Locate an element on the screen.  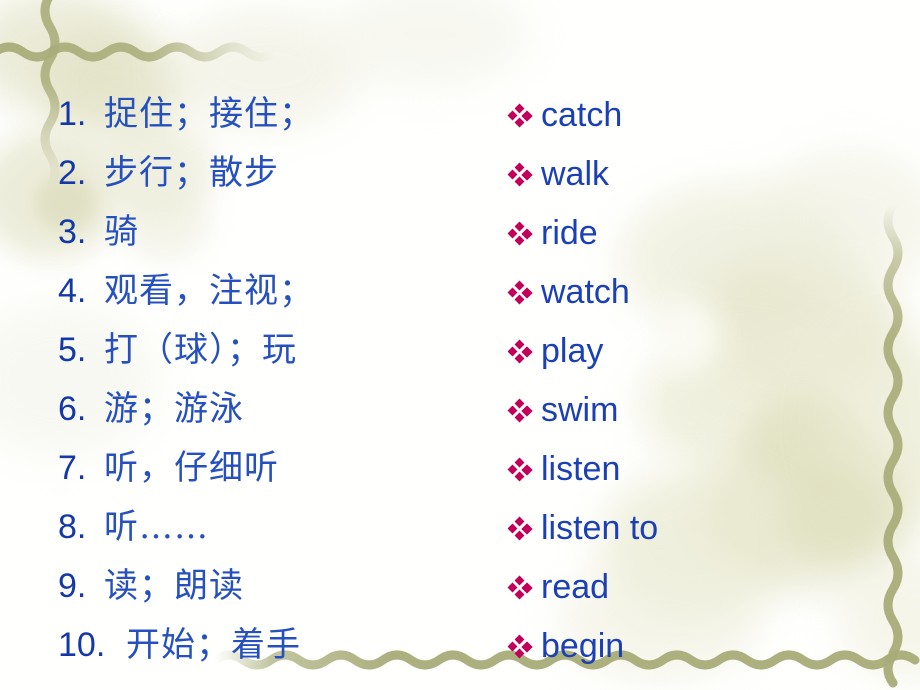
list-item-number: 10. is located at coordinates (82, 645).